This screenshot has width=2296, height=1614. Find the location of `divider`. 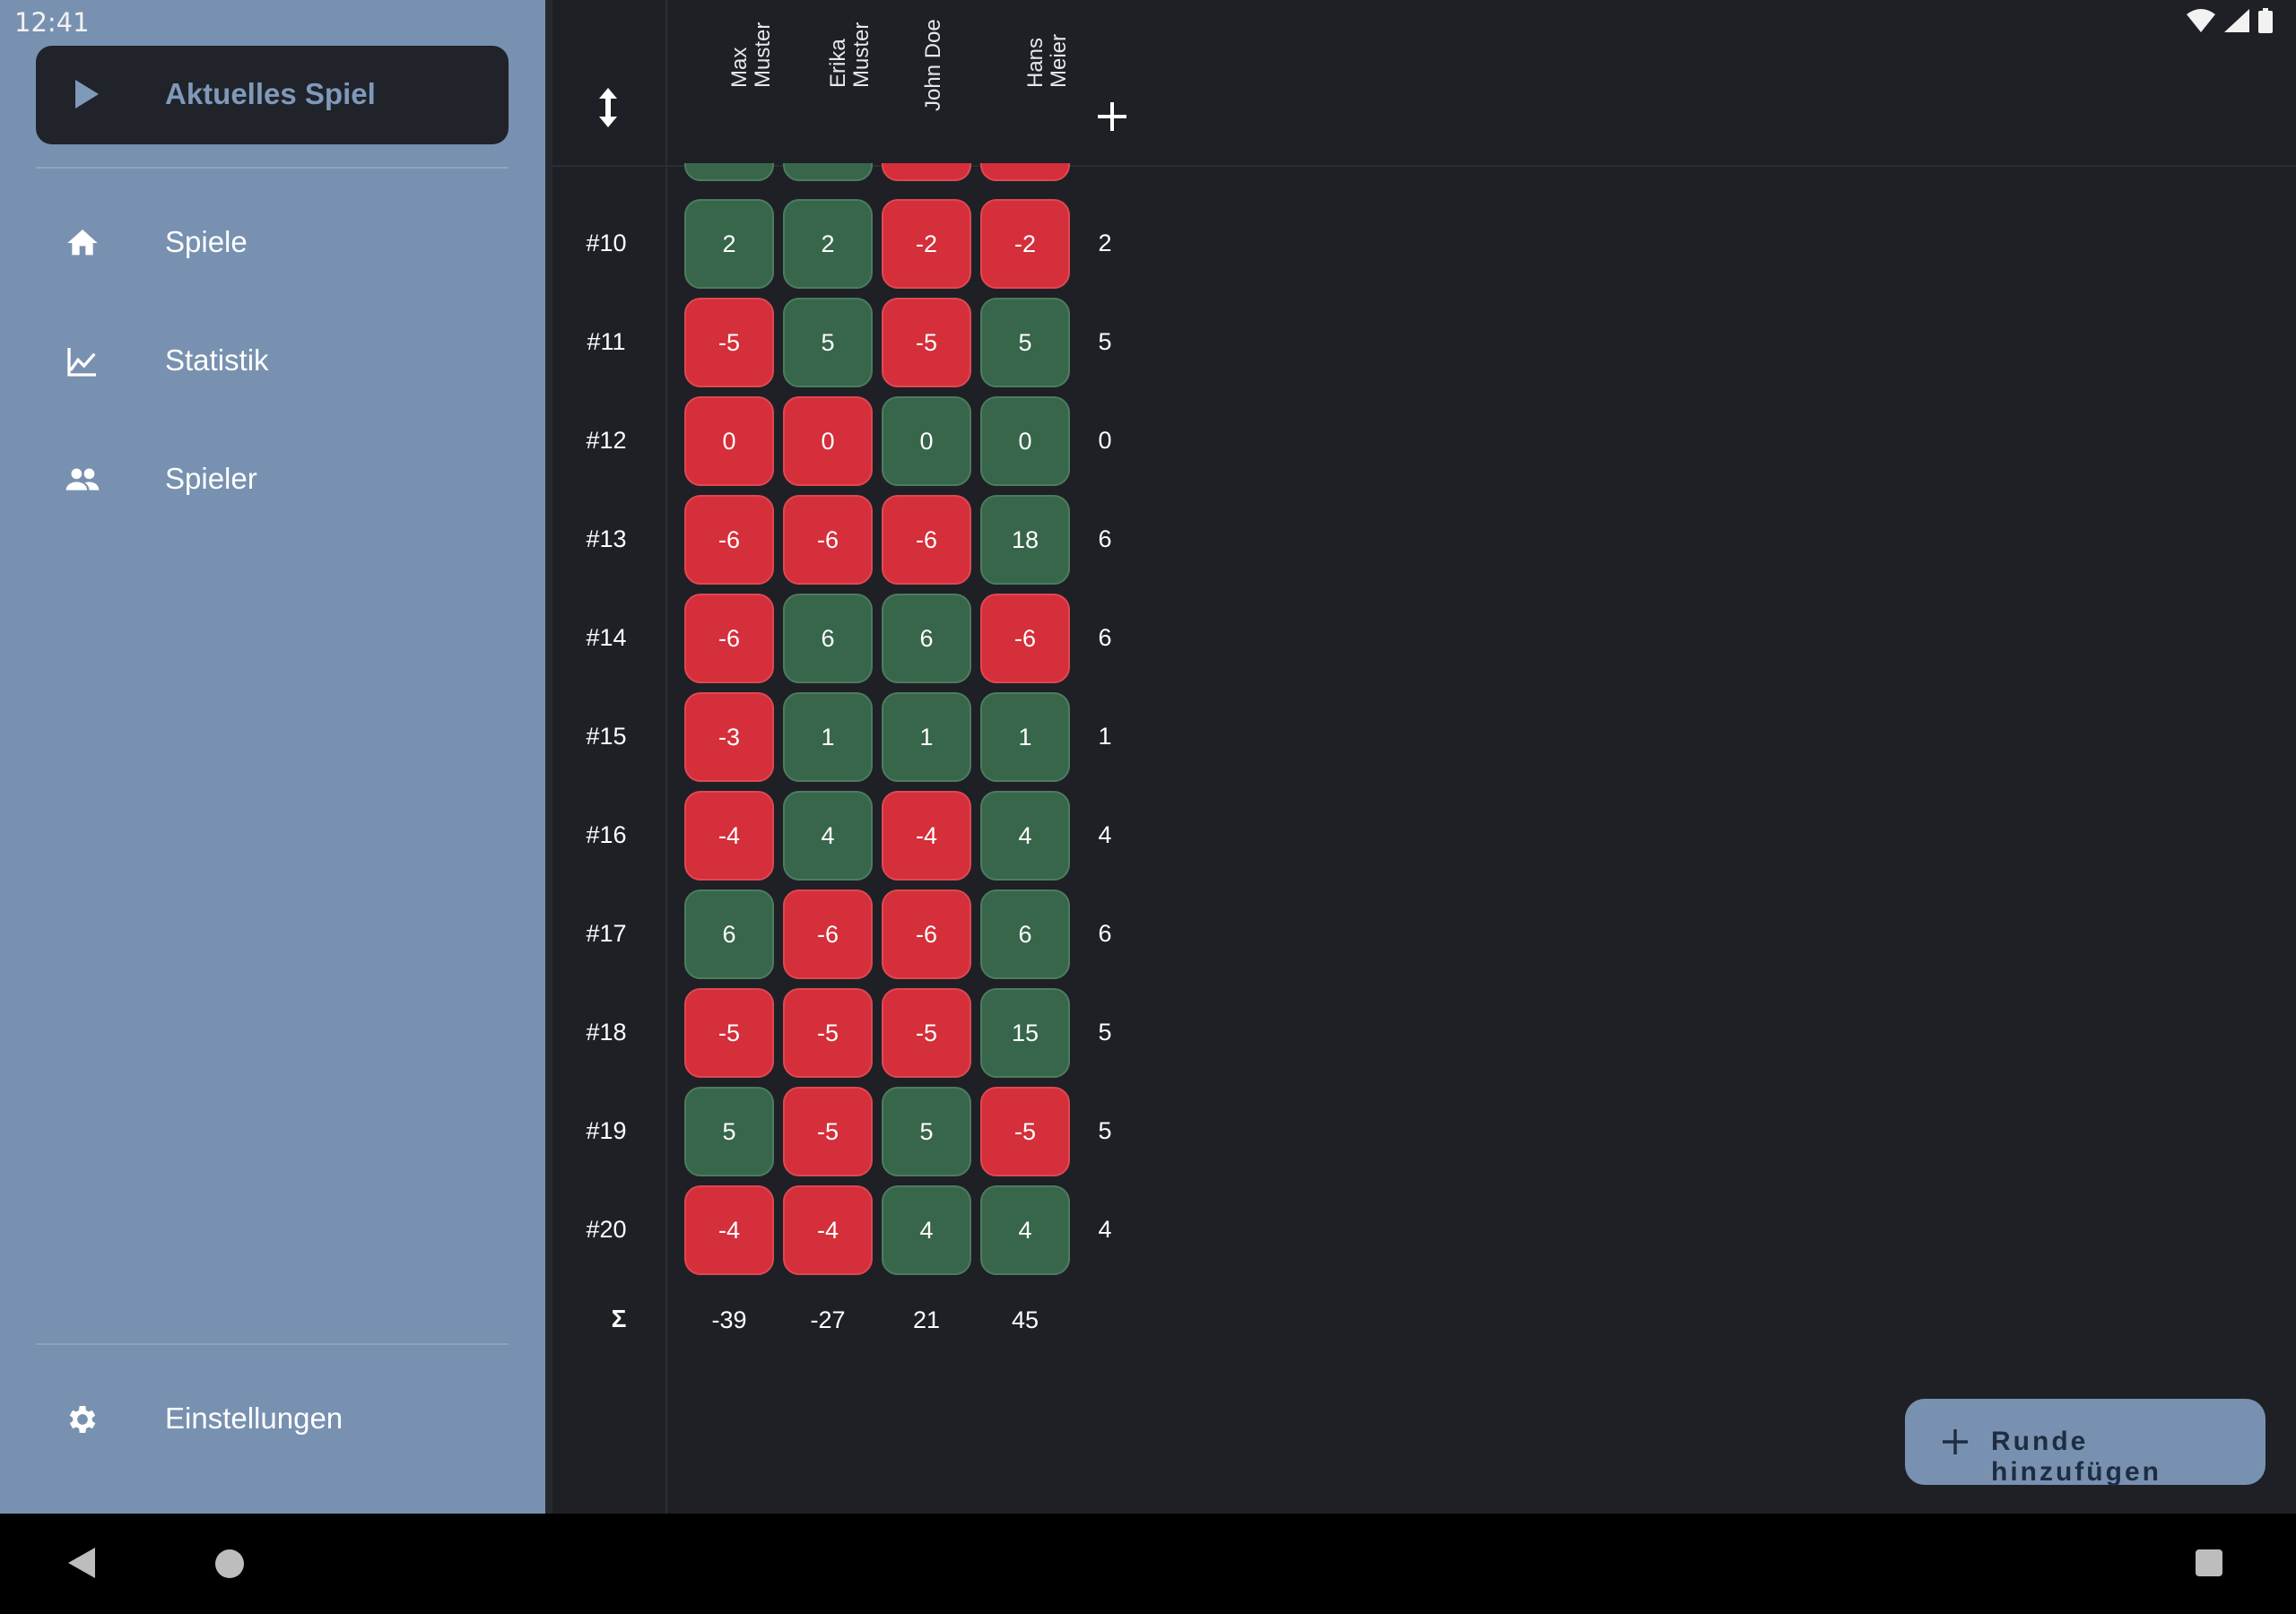

divider is located at coordinates (272, 1344).